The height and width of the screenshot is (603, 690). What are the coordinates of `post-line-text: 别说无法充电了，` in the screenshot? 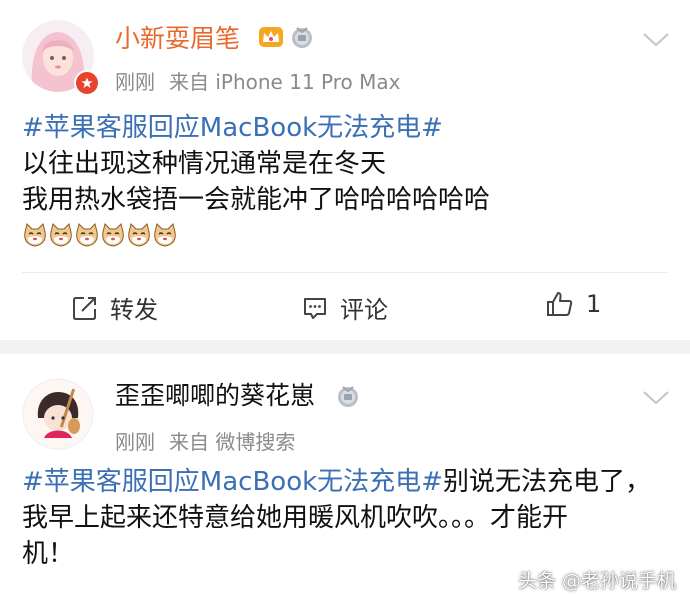 It's located at (546, 482).